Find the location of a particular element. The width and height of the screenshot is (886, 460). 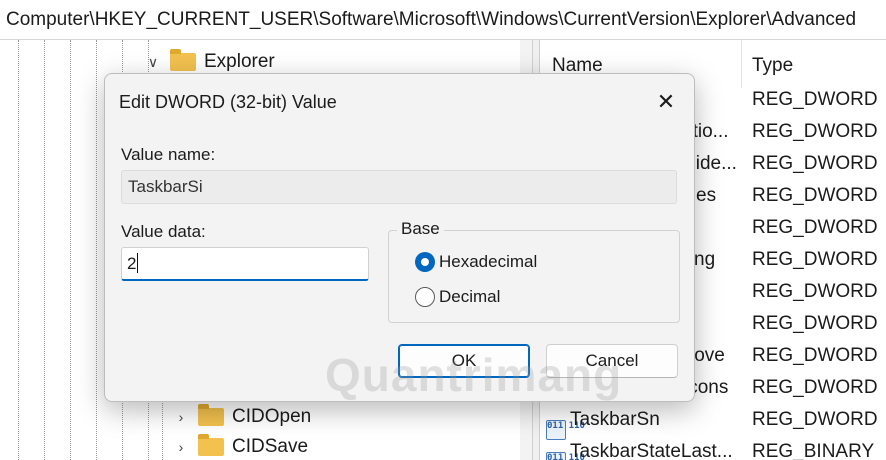

tree-item-label: CIDSave is located at coordinates (270, 446).